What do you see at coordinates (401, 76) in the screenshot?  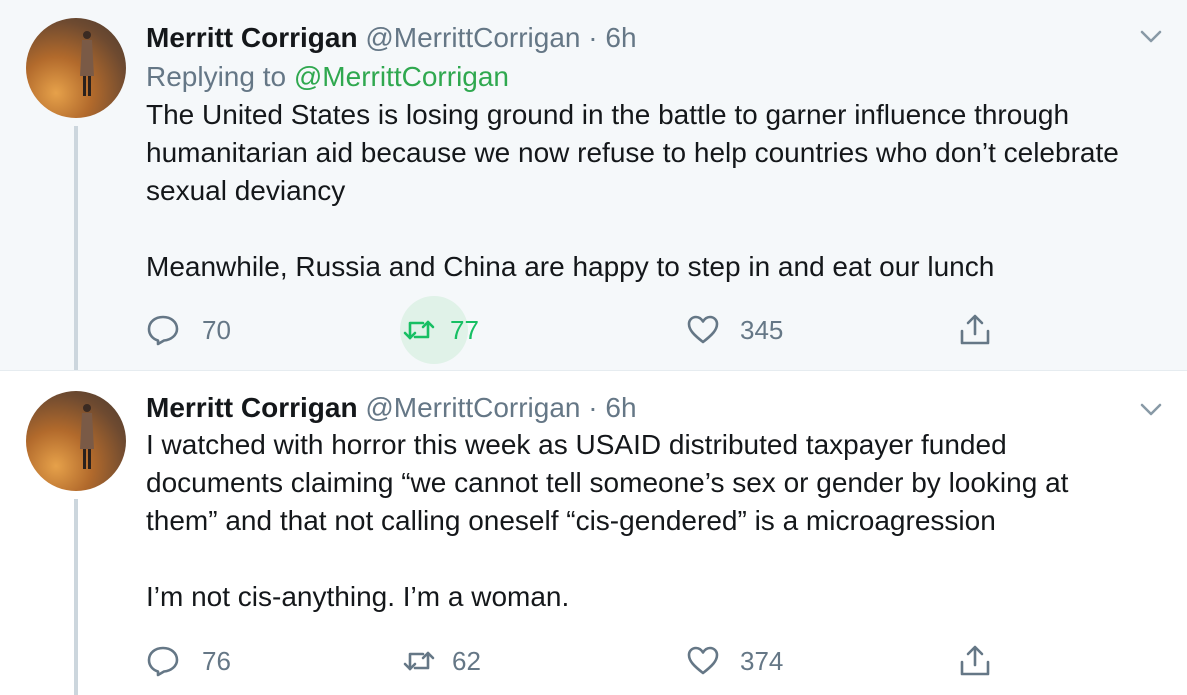 I see `replying-to-mention: @MerrittCorrigan` at bounding box center [401, 76].